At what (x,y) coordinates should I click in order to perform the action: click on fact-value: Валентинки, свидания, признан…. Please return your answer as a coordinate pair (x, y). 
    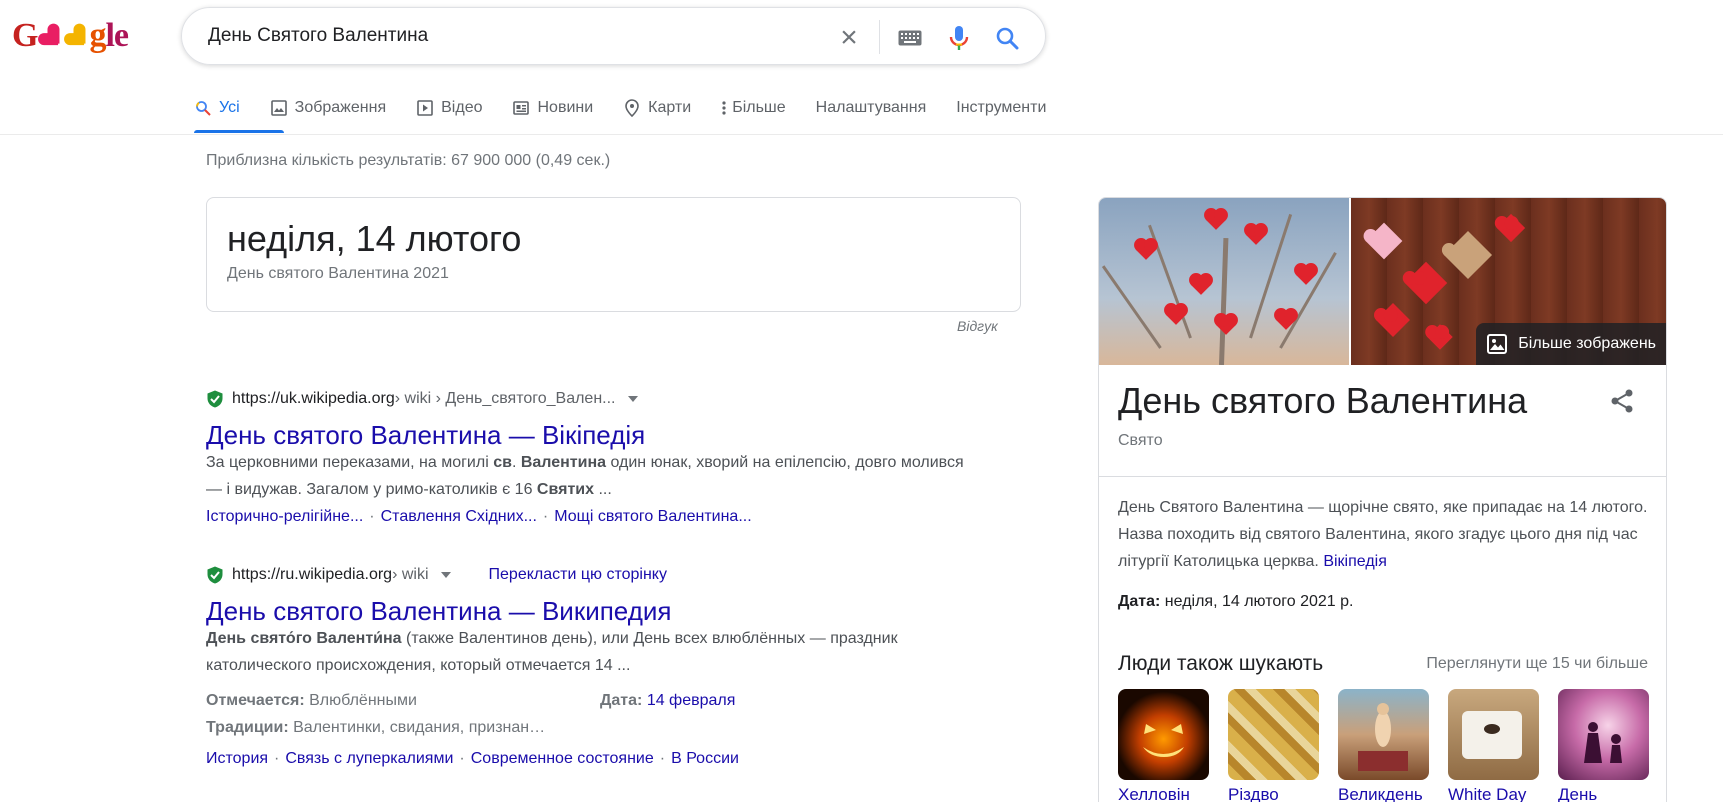
    Looking at the image, I should click on (417, 727).